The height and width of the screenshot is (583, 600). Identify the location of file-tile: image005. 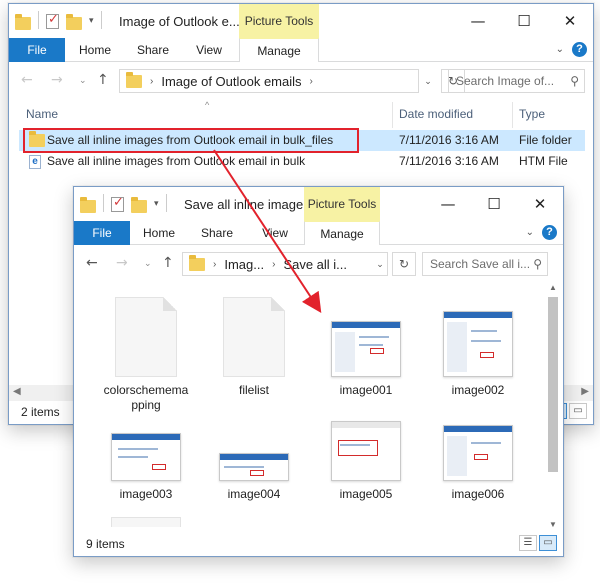
(366, 460).